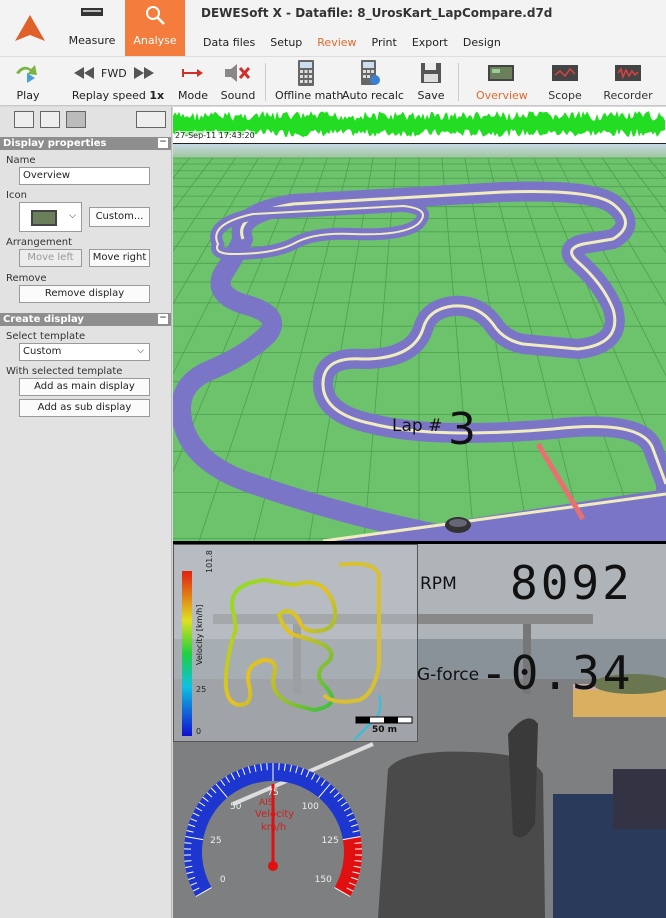  I want to click on selected-display-icon, so click(44, 218).